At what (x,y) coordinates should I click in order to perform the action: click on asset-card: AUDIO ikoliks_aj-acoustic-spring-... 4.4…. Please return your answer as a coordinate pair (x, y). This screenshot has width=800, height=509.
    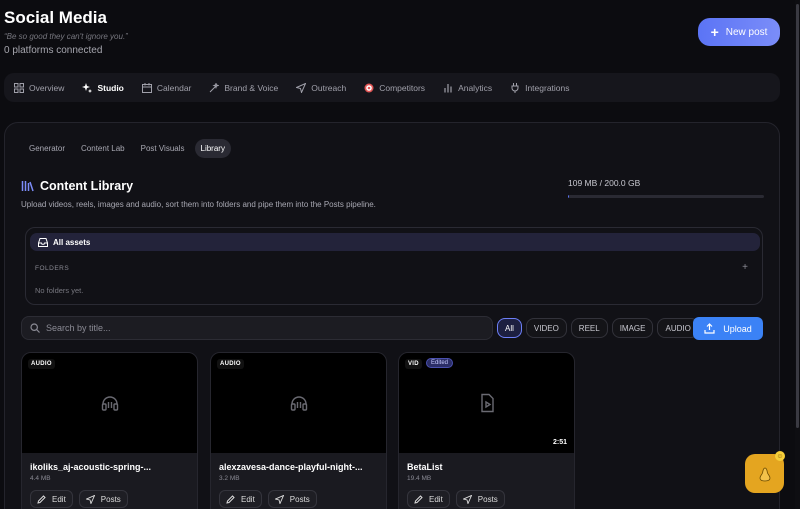
    Looking at the image, I should click on (109, 430).